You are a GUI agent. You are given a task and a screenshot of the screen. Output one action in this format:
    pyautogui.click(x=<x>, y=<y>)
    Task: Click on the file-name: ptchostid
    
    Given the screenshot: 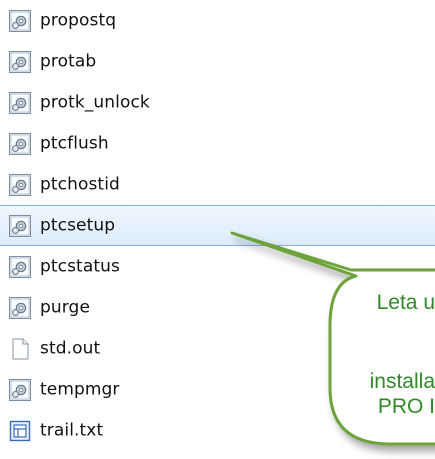 What is the action you would take?
    pyautogui.click(x=80, y=184)
    